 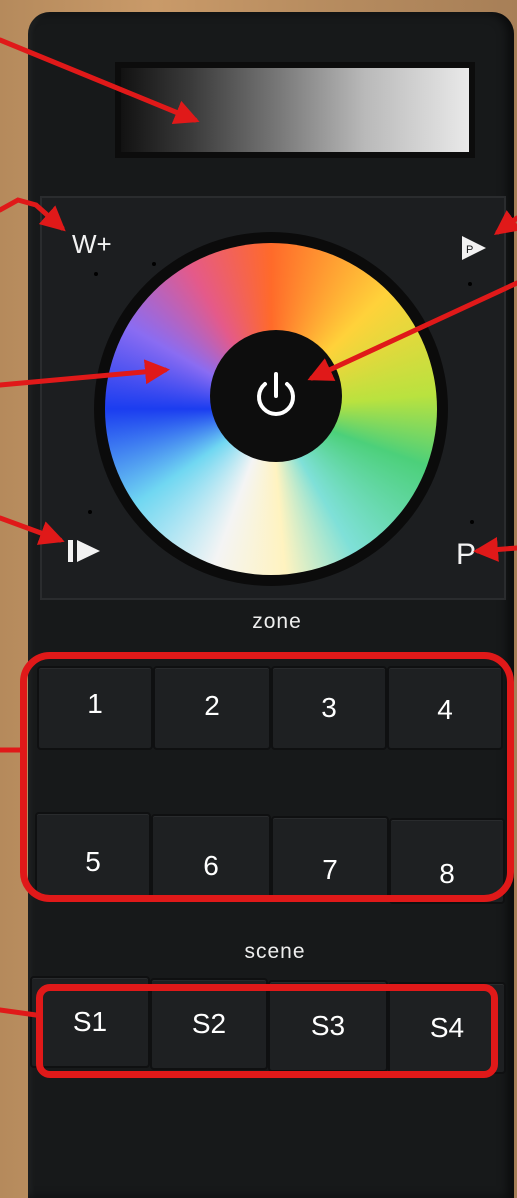 I want to click on arrow-p, so click(x=495, y=549).